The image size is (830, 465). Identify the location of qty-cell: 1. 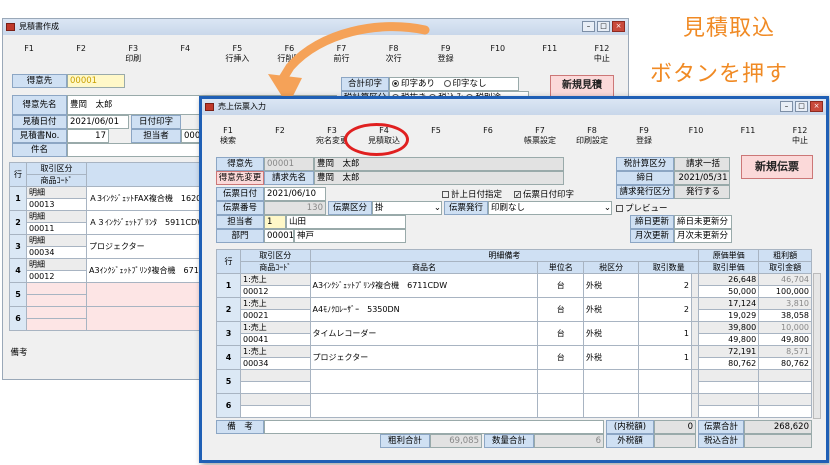
(665, 357).